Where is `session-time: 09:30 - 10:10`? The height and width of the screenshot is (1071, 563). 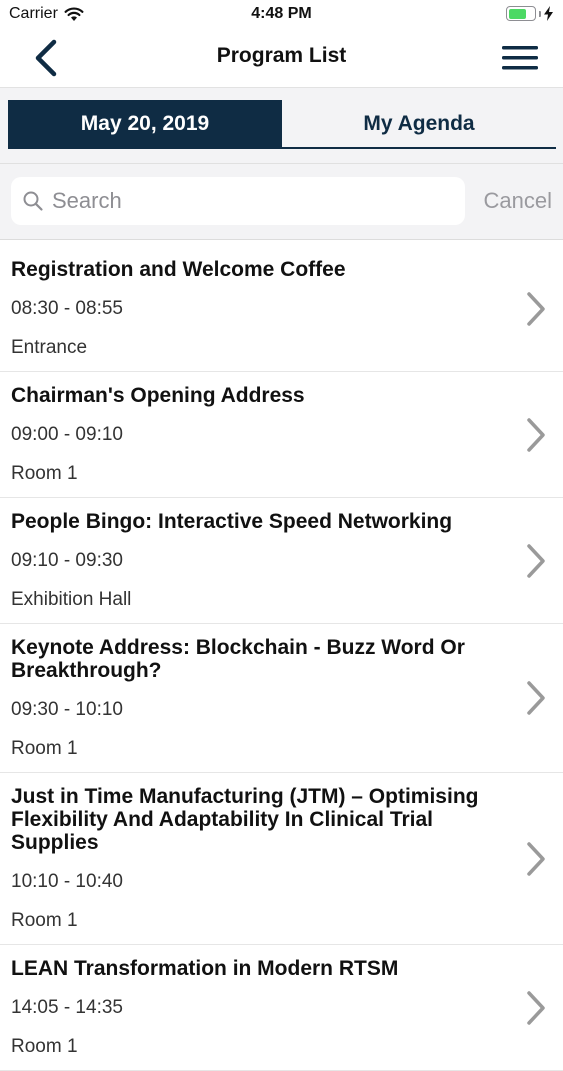
session-time: 09:30 - 10:10 is located at coordinates (67, 709).